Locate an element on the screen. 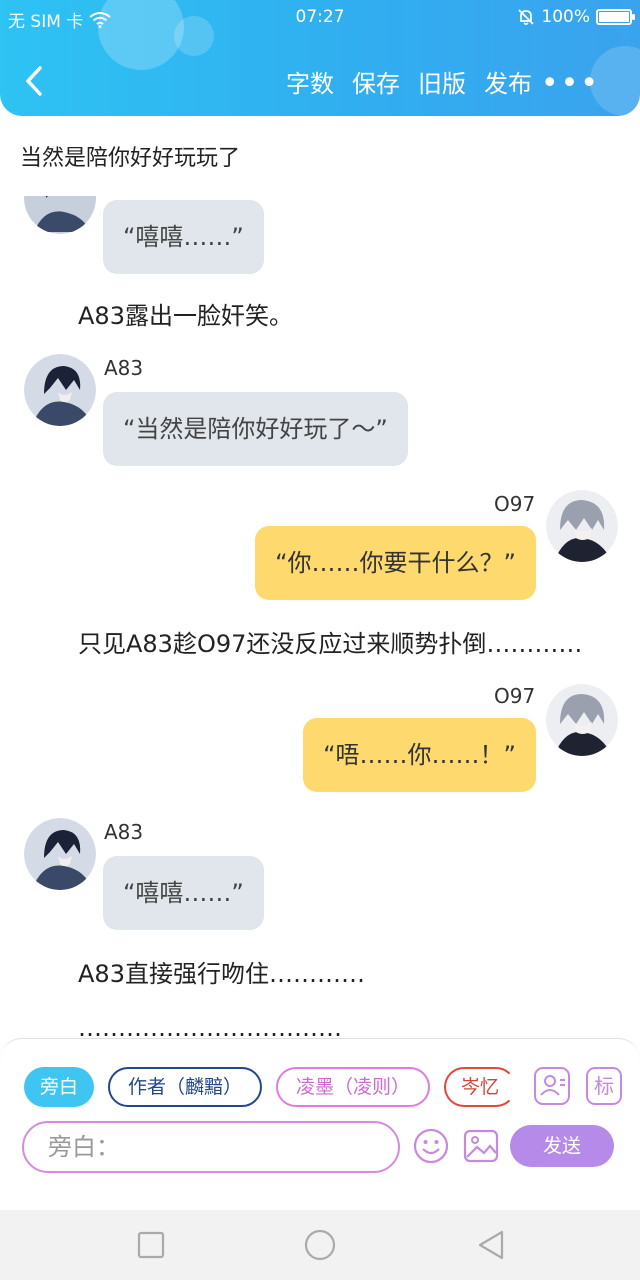  narration-text: 当然是陪你好好玩玩了 is located at coordinates (130, 158).